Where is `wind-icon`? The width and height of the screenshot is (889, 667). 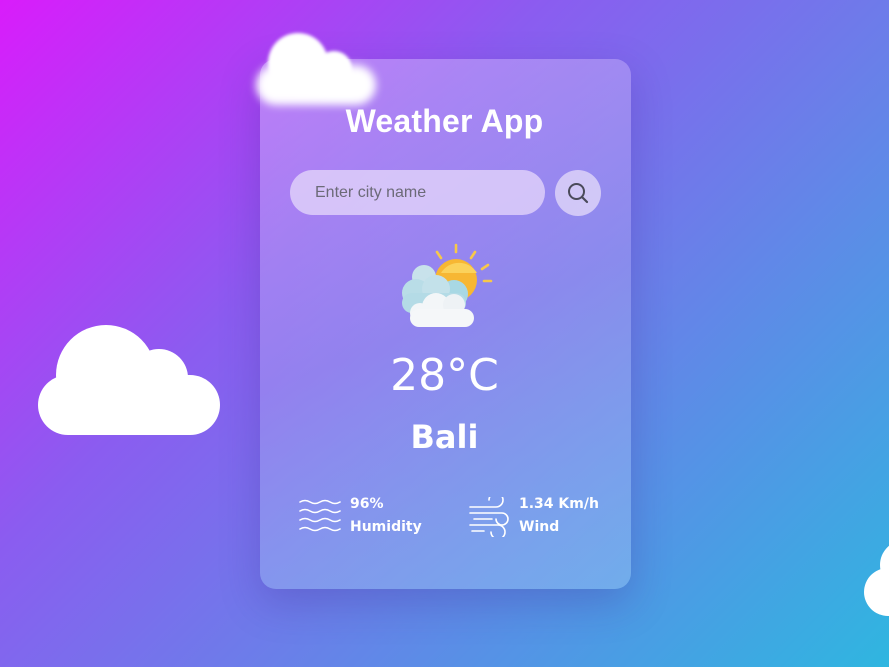
wind-icon is located at coordinates (489, 517).